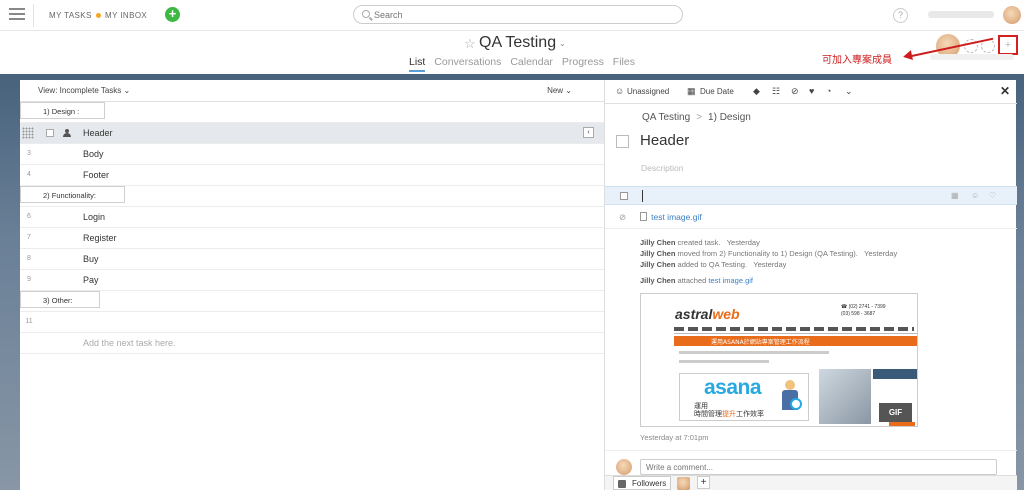 Image resolution: width=1024 pixels, height=490 pixels. What do you see at coordinates (417, 64) in the screenshot?
I see `tab-list: List` at bounding box center [417, 64].